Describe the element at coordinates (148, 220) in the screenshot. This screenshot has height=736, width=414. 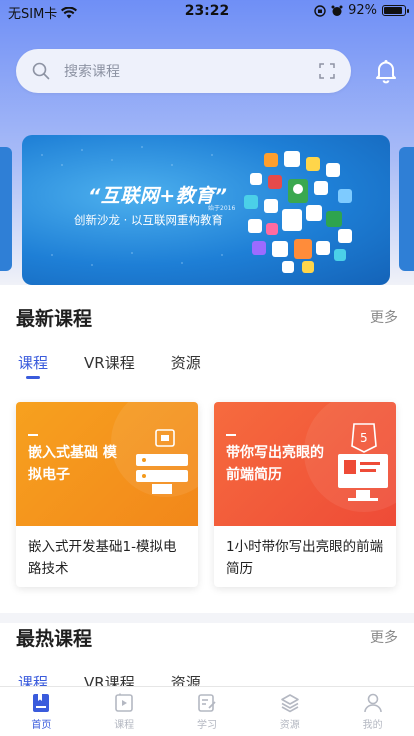
I see `banner-subtitle: 创新沙龙 · 以互联网重构教育` at that location.